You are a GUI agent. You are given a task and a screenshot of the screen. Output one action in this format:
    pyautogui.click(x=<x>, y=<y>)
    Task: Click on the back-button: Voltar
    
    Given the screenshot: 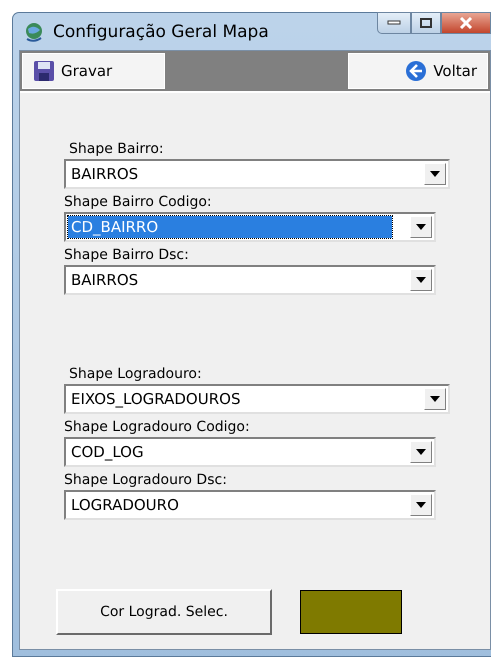 What is the action you would take?
    pyautogui.click(x=418, y=71)
    